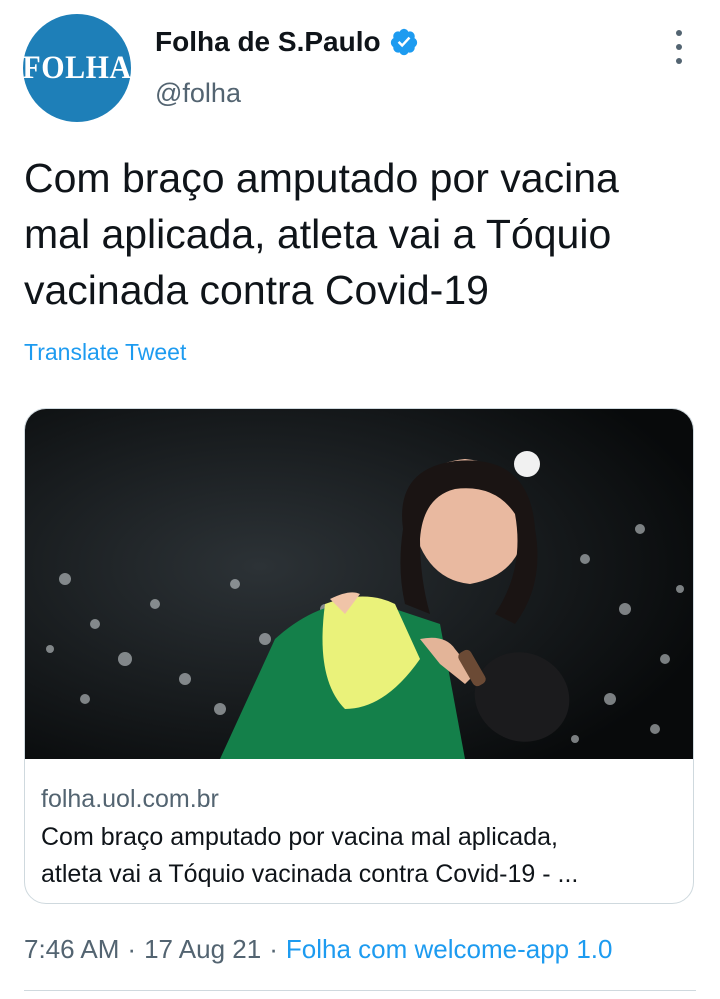  What do you see at coordinates (198, 93) in the screenshot?
I see `author-handle: @folha` at bounding box center [198, 93].